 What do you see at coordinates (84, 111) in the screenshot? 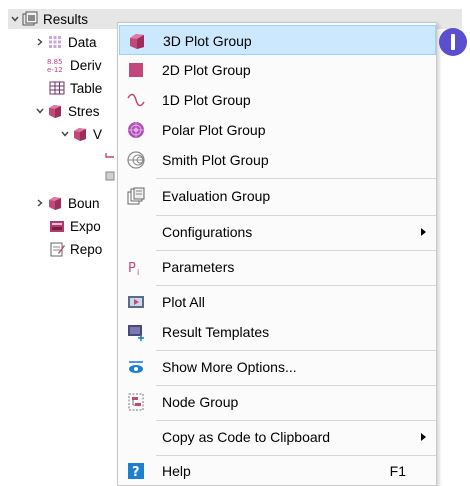
I see `tree-label-stress: Stres` at bounding box center [84, 111].